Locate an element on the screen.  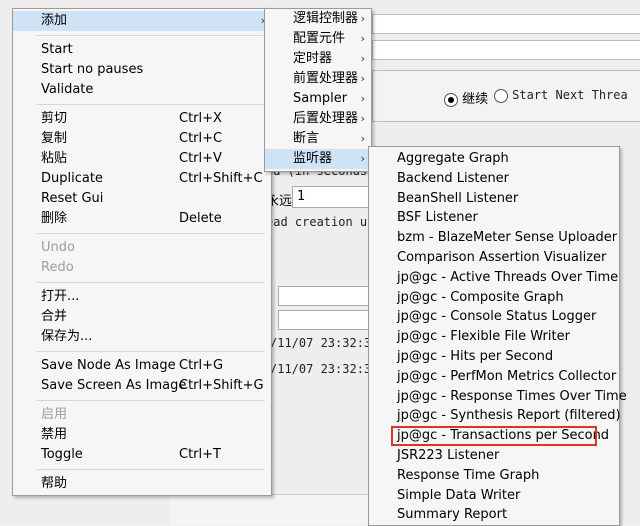
menu-item-label: bzm - BlazeMeter Sense Uploader is located at coordinates (507, 238).